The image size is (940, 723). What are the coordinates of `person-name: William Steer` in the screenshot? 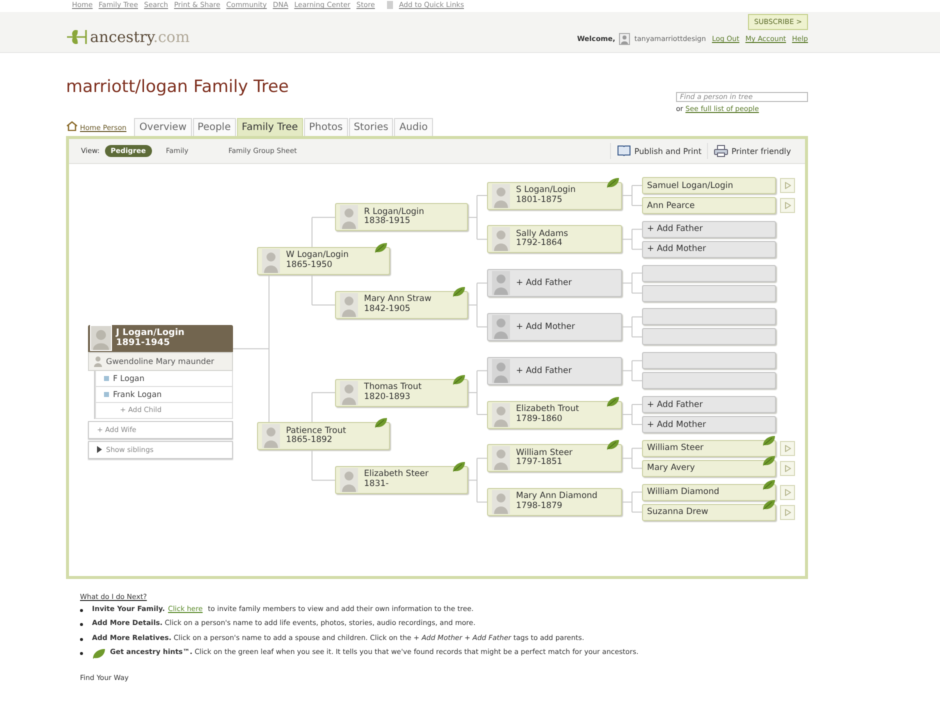 It's located at (544, 453).